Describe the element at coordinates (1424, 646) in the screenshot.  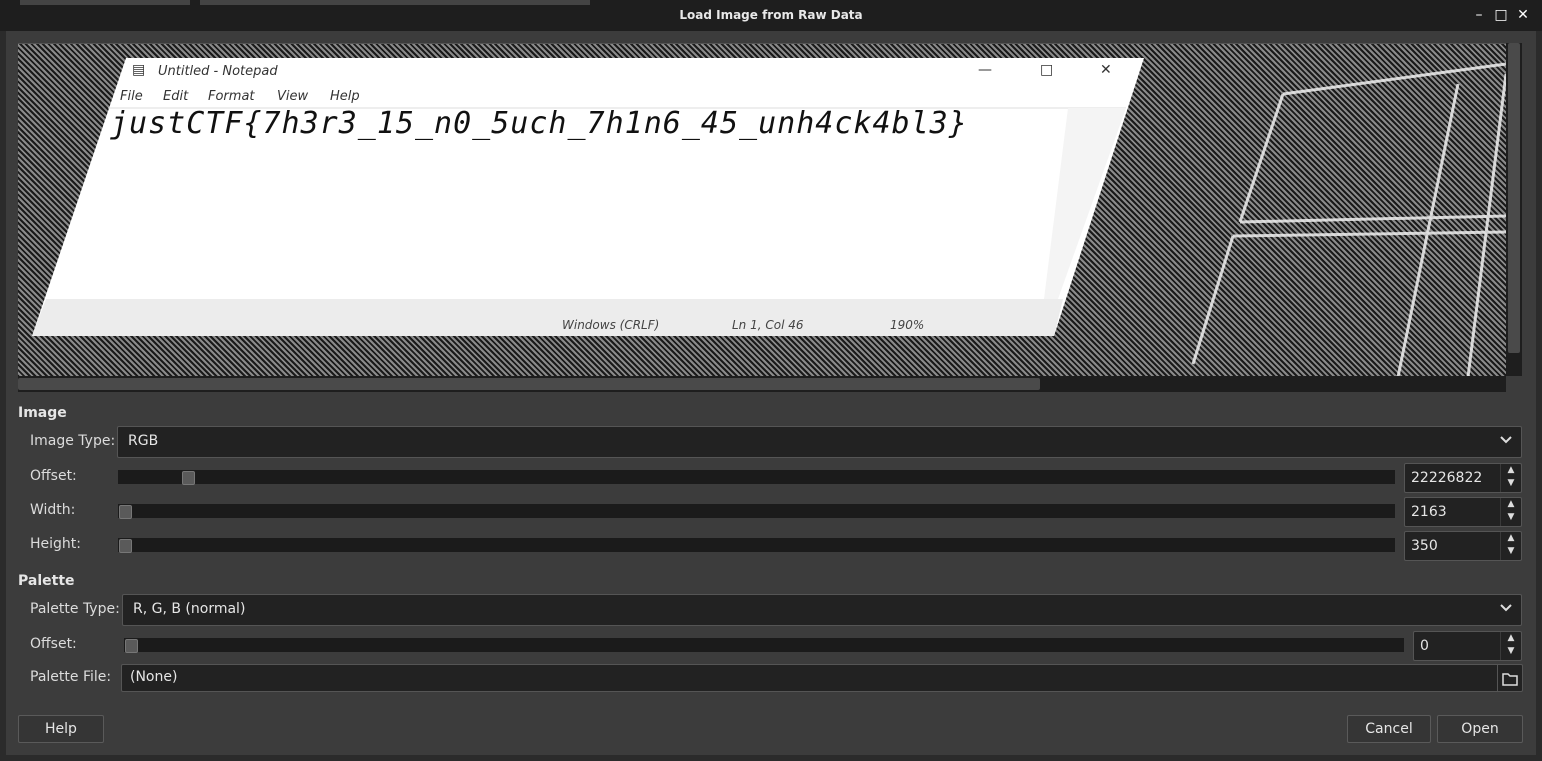
I see `palette-offset-value: 0` at that location.